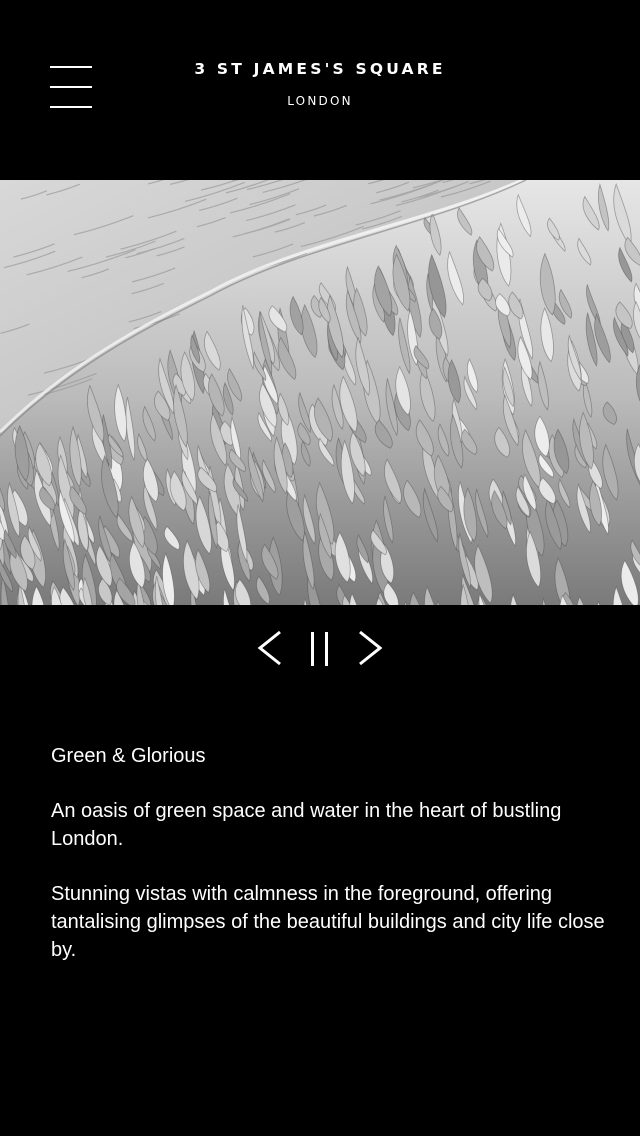 The height and width of the screenshot is (1136, 640). What do you see at coordinates (320, 69) in the screenshot?
I see `site-title: 3 ST JAMES'S SQUARE` at bounding box center [320, 69].